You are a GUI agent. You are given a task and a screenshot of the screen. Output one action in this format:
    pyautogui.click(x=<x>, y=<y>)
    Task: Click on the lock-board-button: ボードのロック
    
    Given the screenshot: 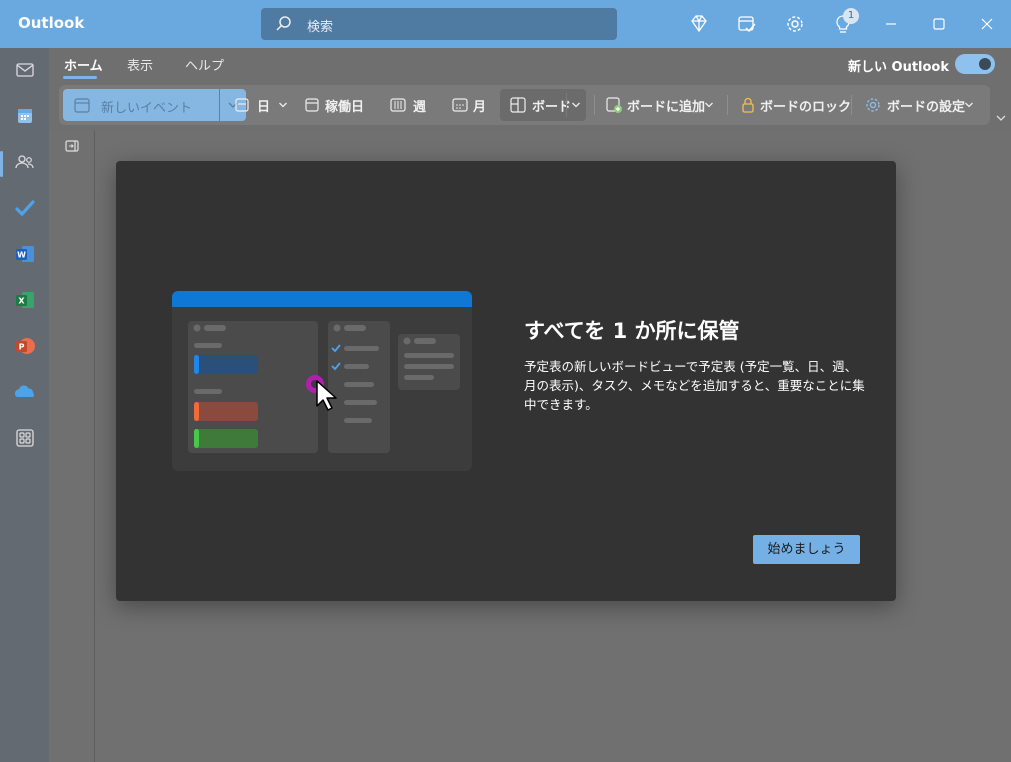 What is the action you would take?
    pyautogui.click(x=795, y=105)
    